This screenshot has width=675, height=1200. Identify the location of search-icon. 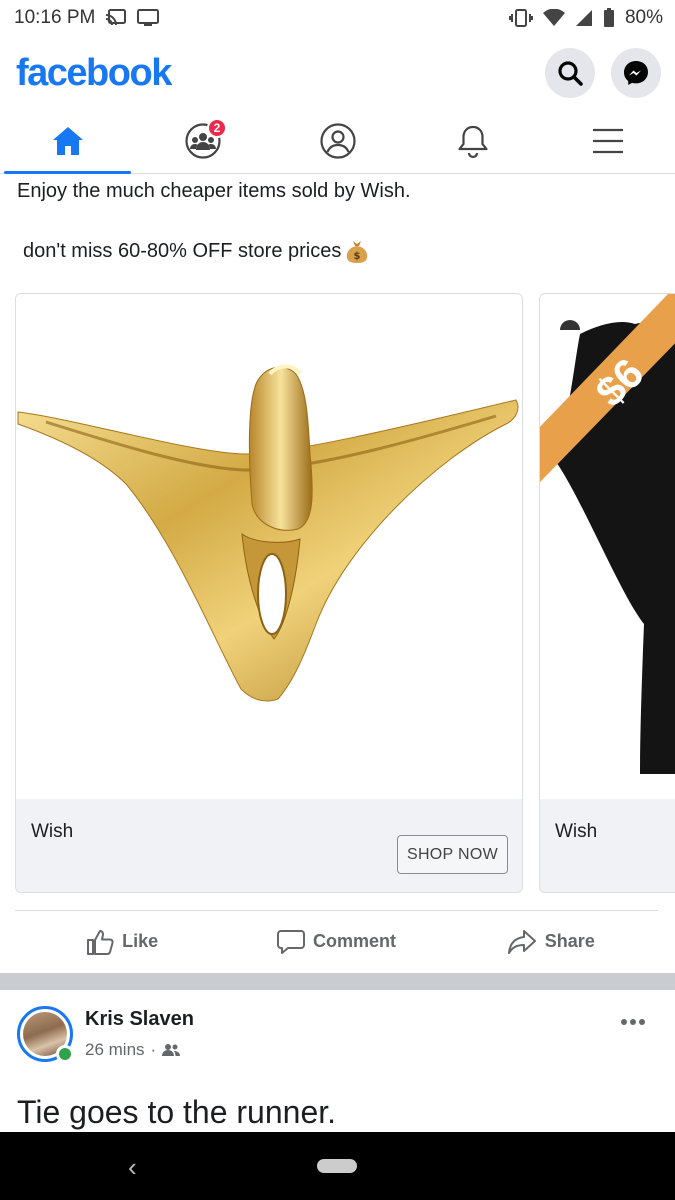
(570, 73).